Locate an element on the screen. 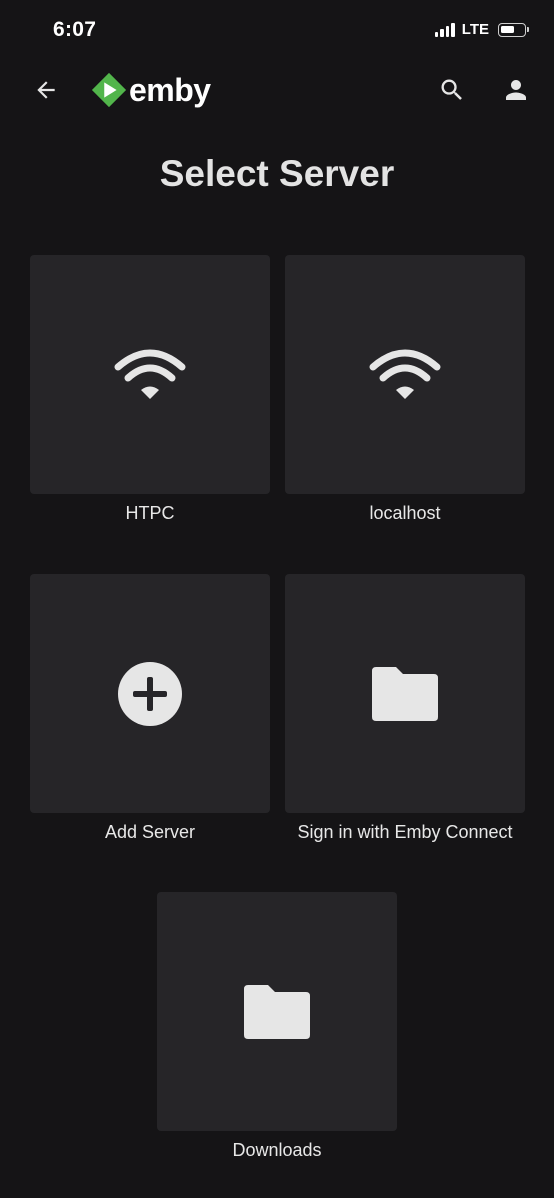  top-bar: emby is located at coordinates (277, 88).